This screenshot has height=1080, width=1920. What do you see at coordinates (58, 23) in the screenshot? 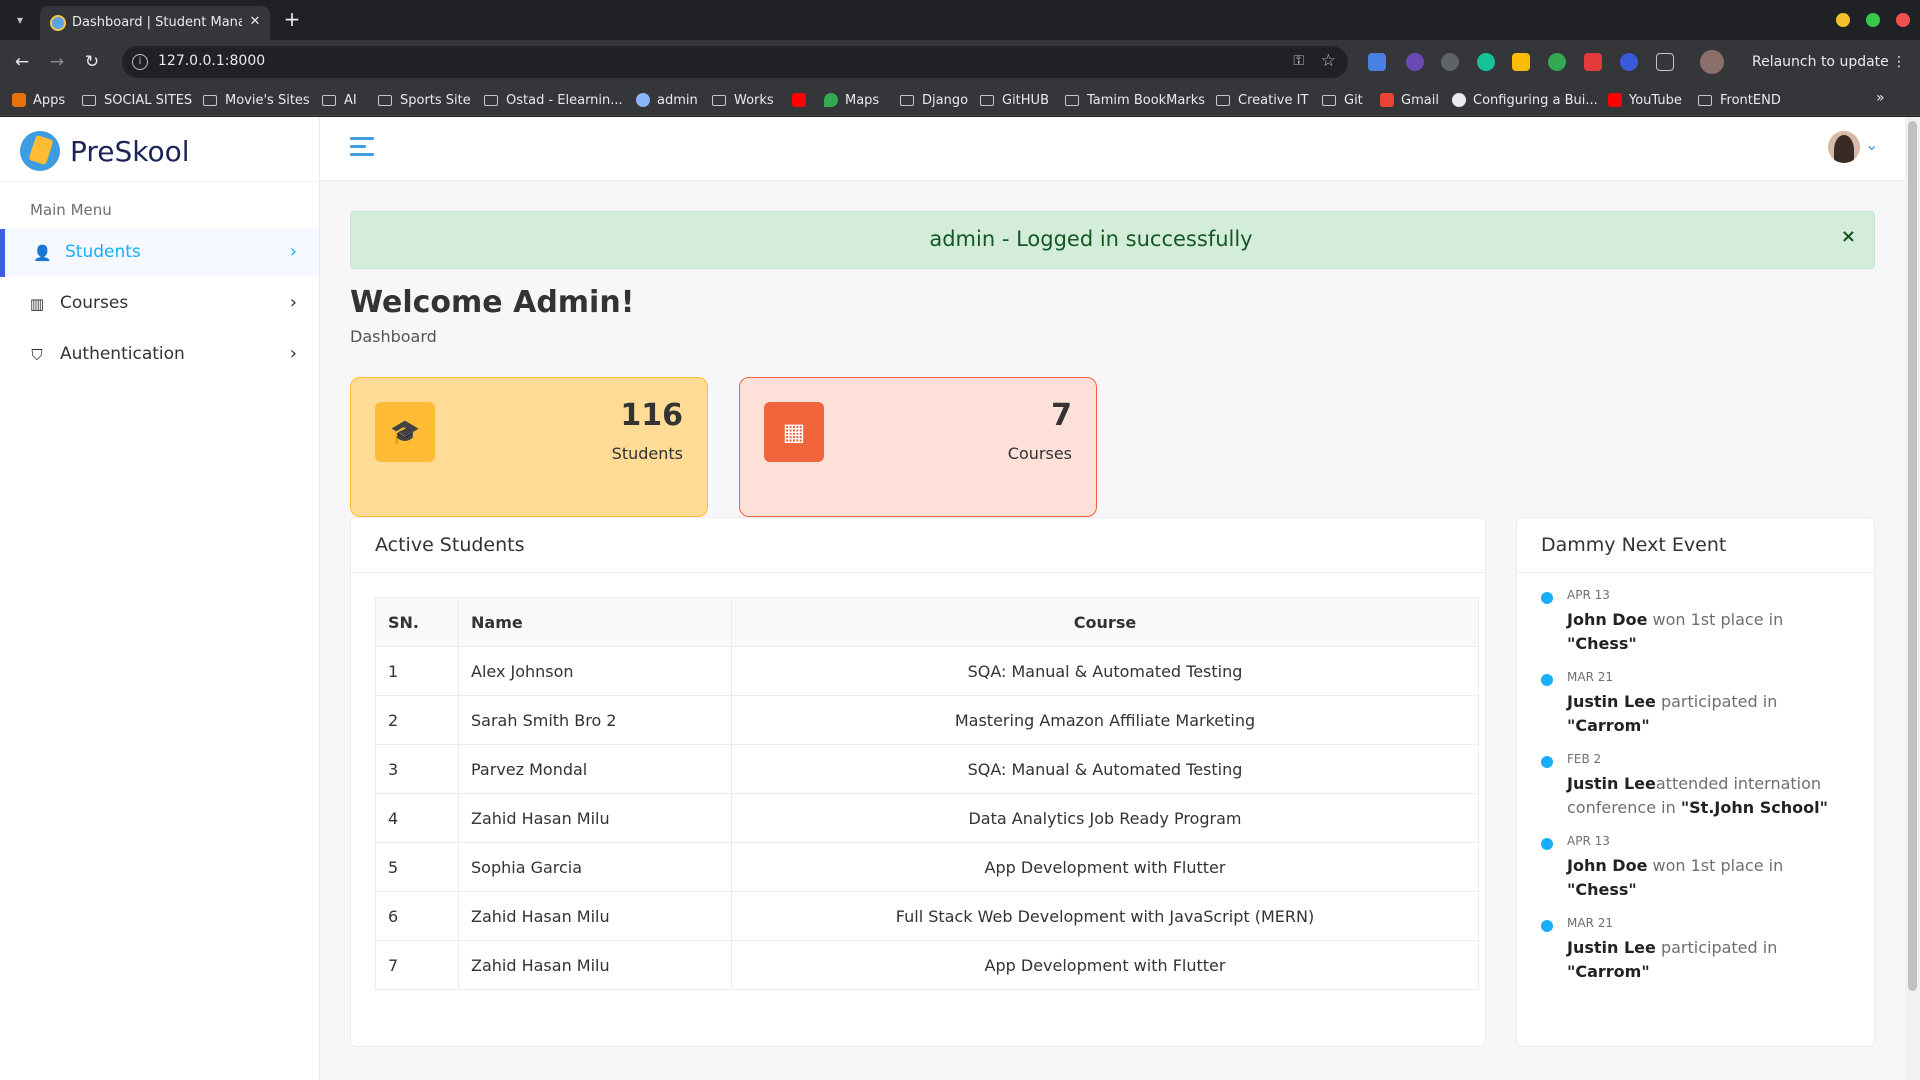
I see `favicon-icon` at bounding box center [58, 23].